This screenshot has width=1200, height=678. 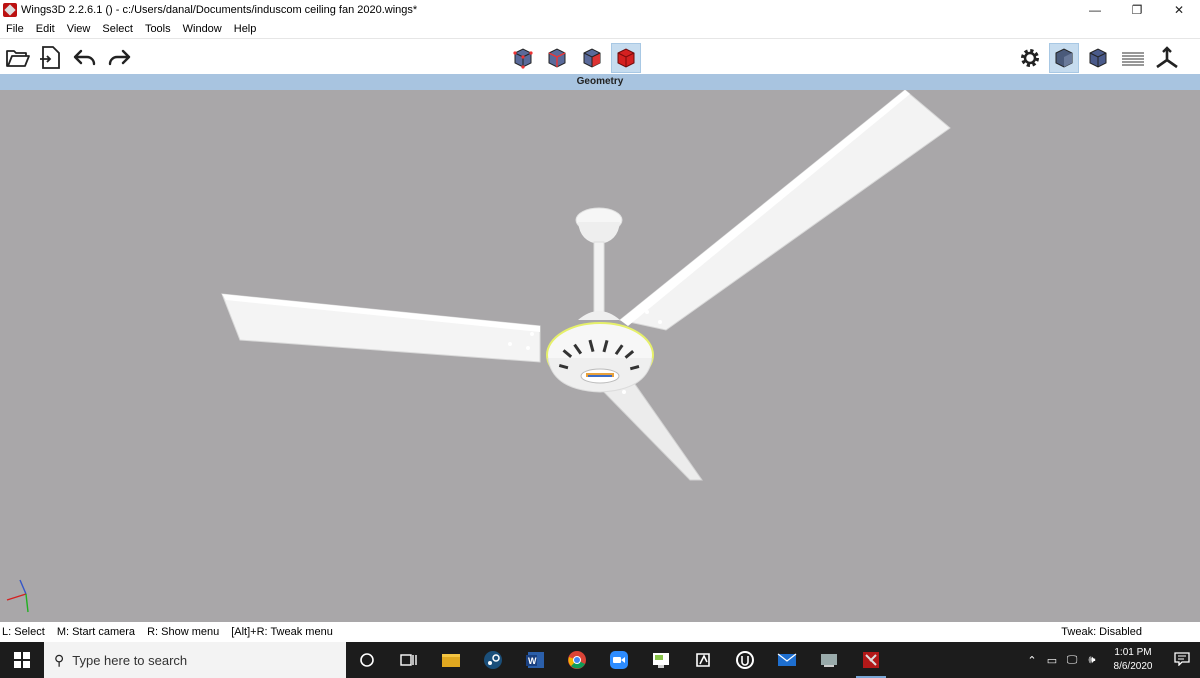 I want to click on save-file-icon, so click(x=50, y=58).